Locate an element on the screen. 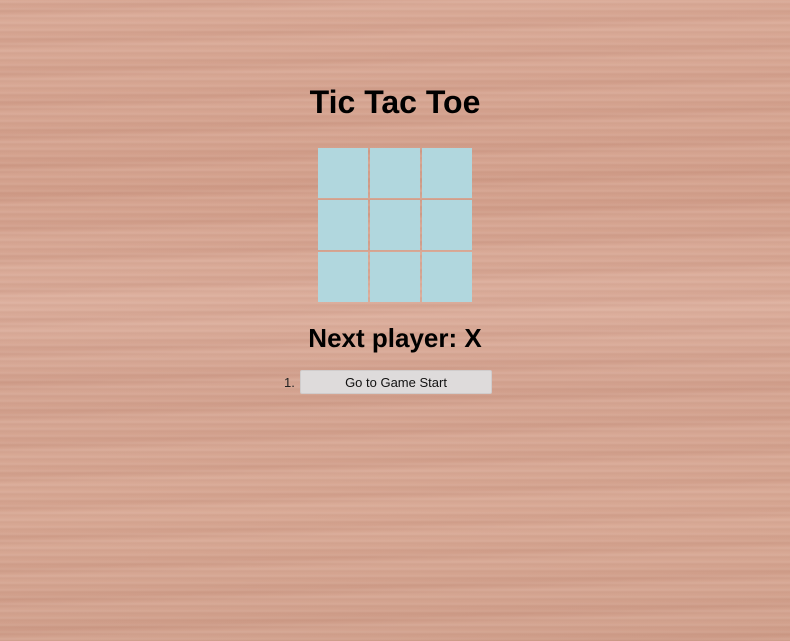 The image size is (790, 641). move-number: 1. is located at coordinates (289, 382).